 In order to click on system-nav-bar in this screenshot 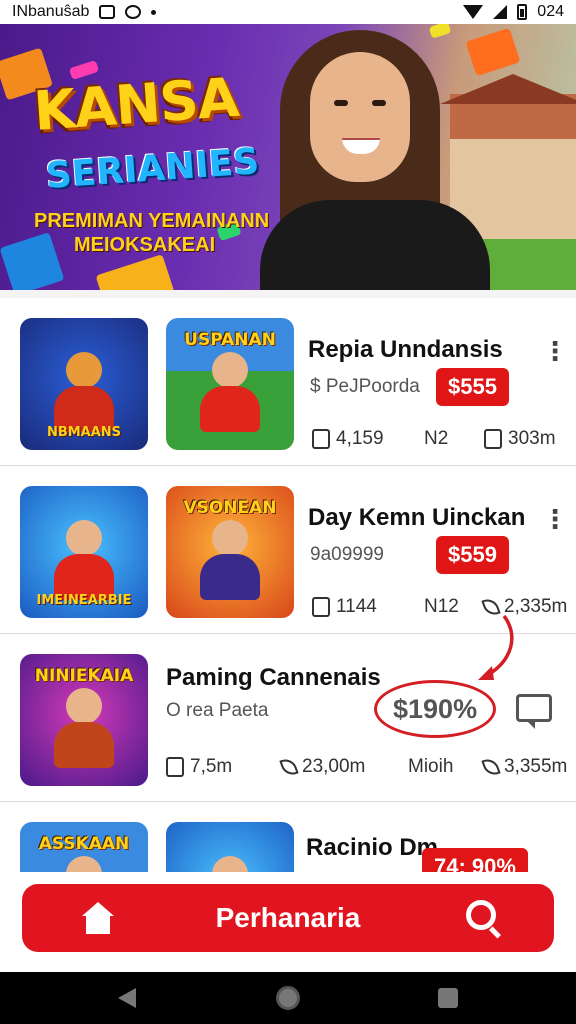, I will do `click(288, 998)`.